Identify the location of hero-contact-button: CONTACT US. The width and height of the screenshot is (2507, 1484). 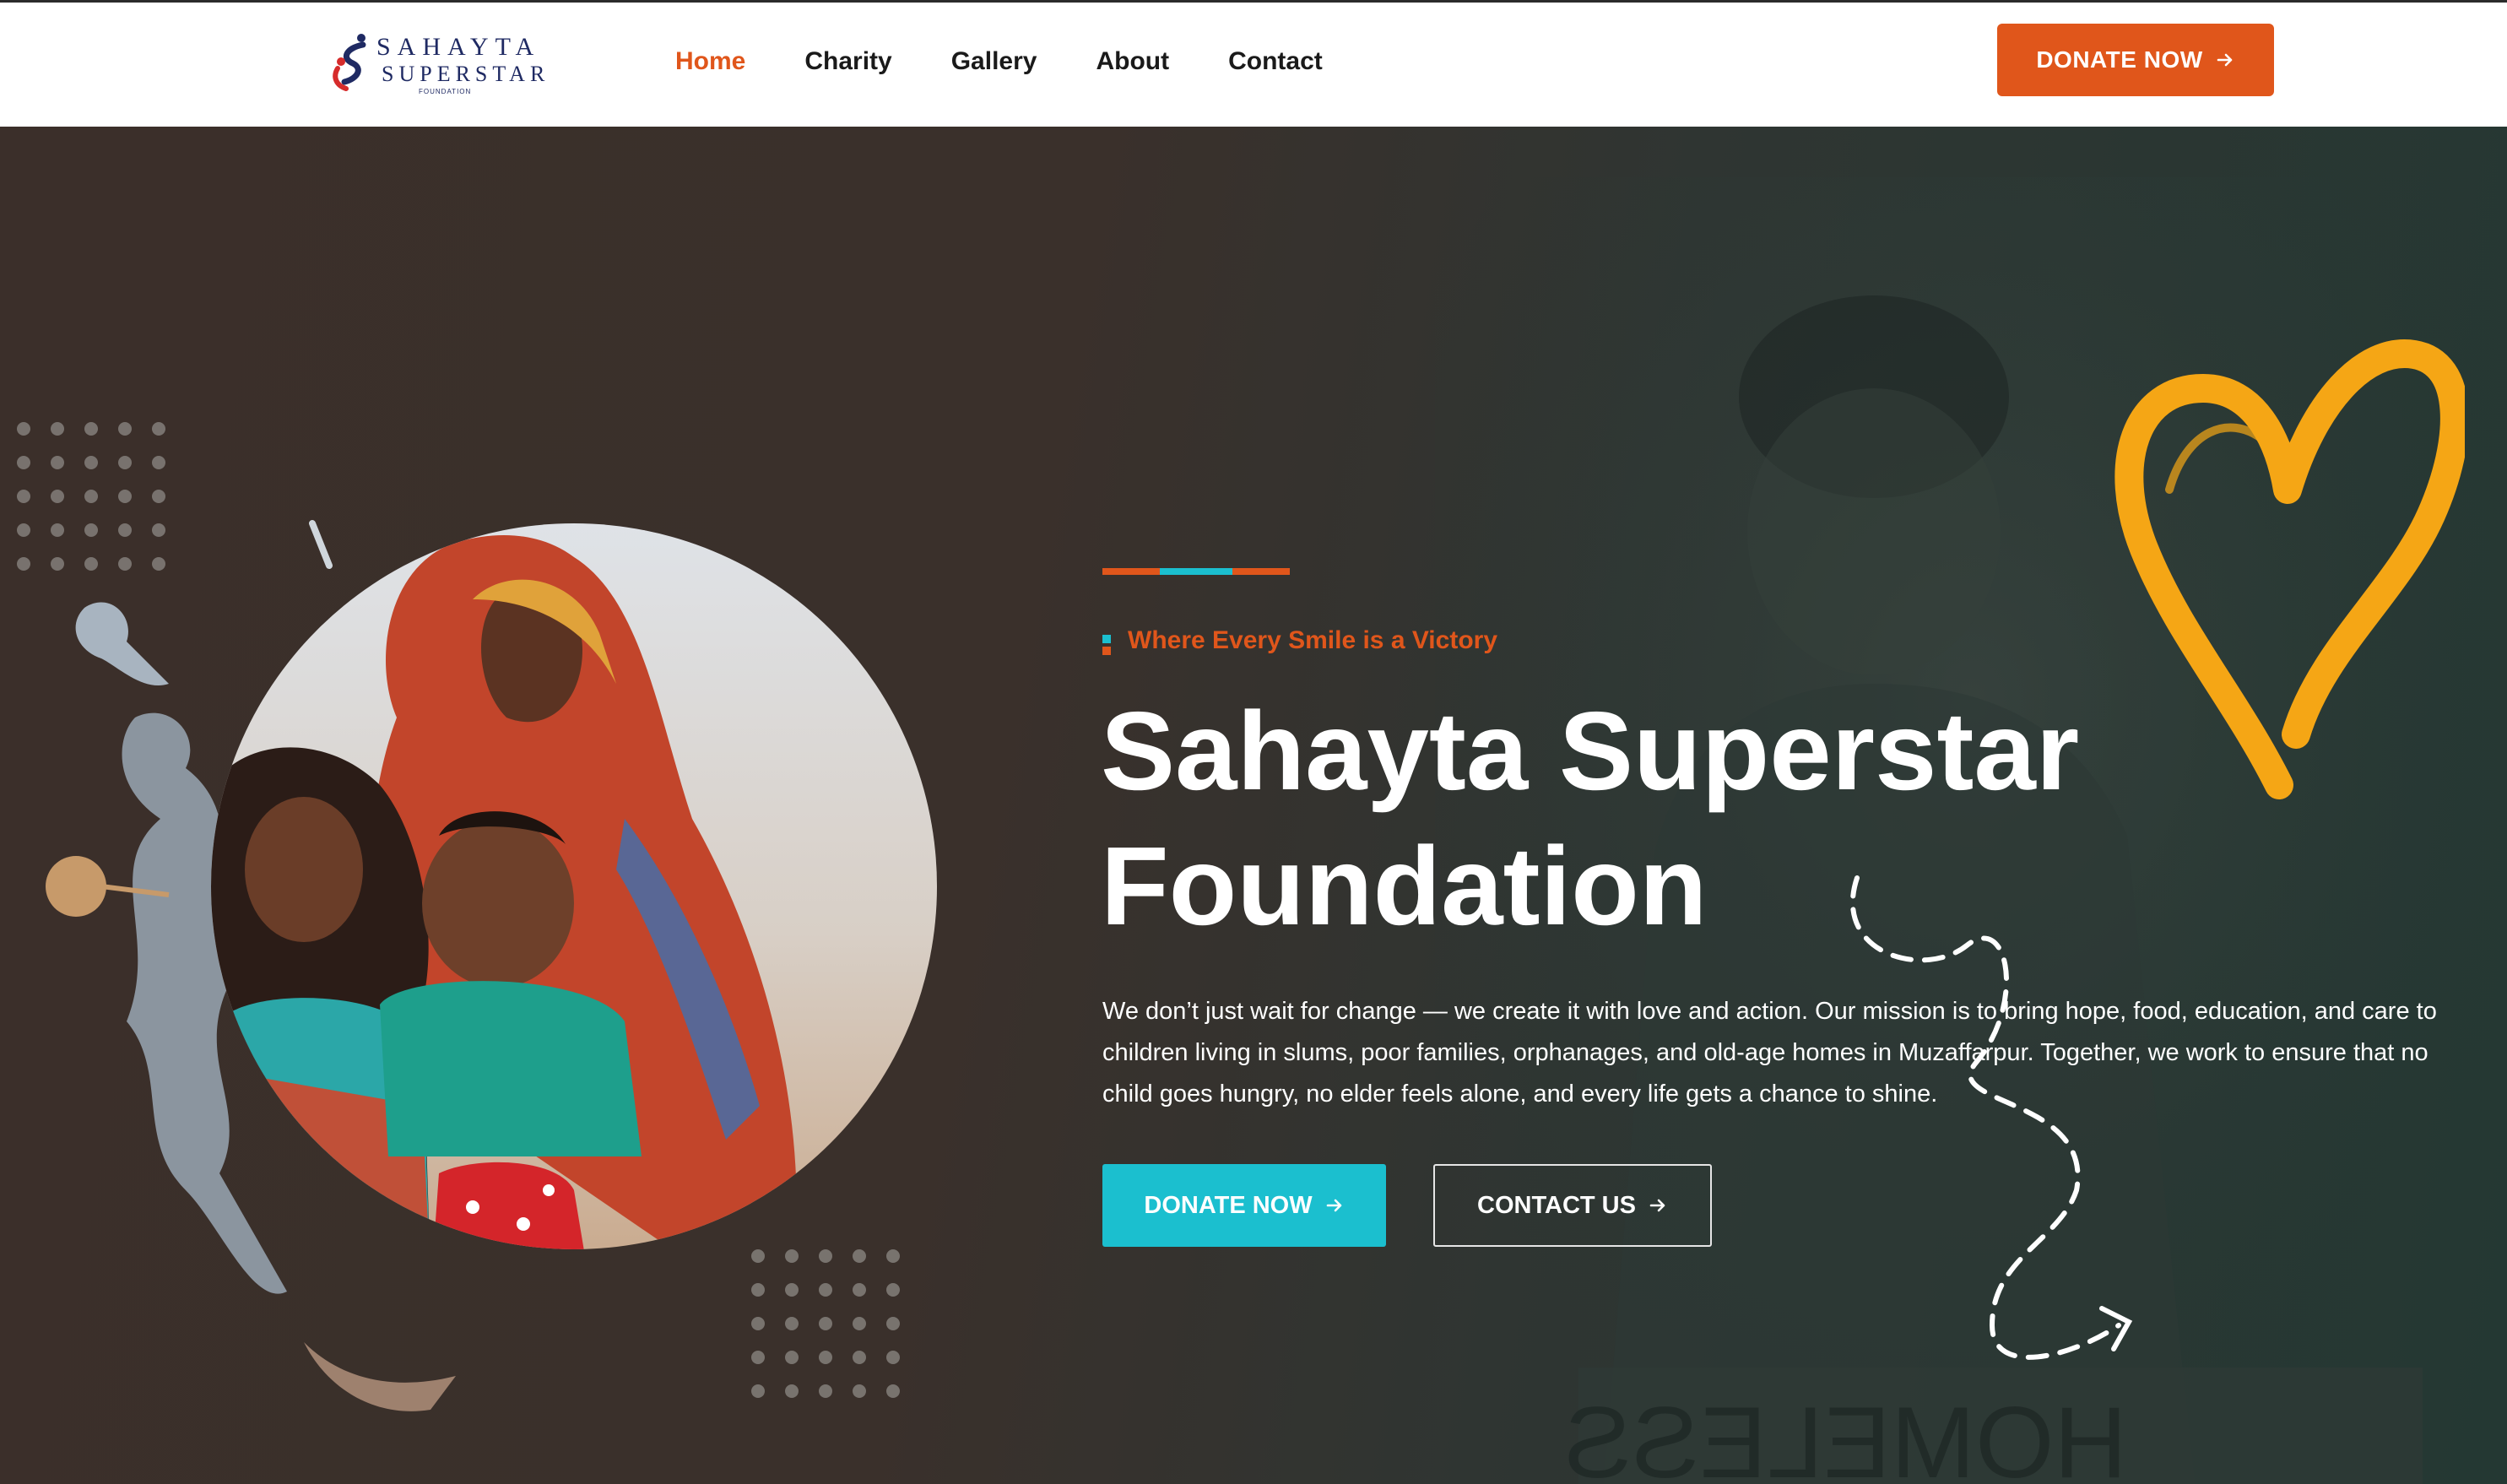
(1573, 1205).